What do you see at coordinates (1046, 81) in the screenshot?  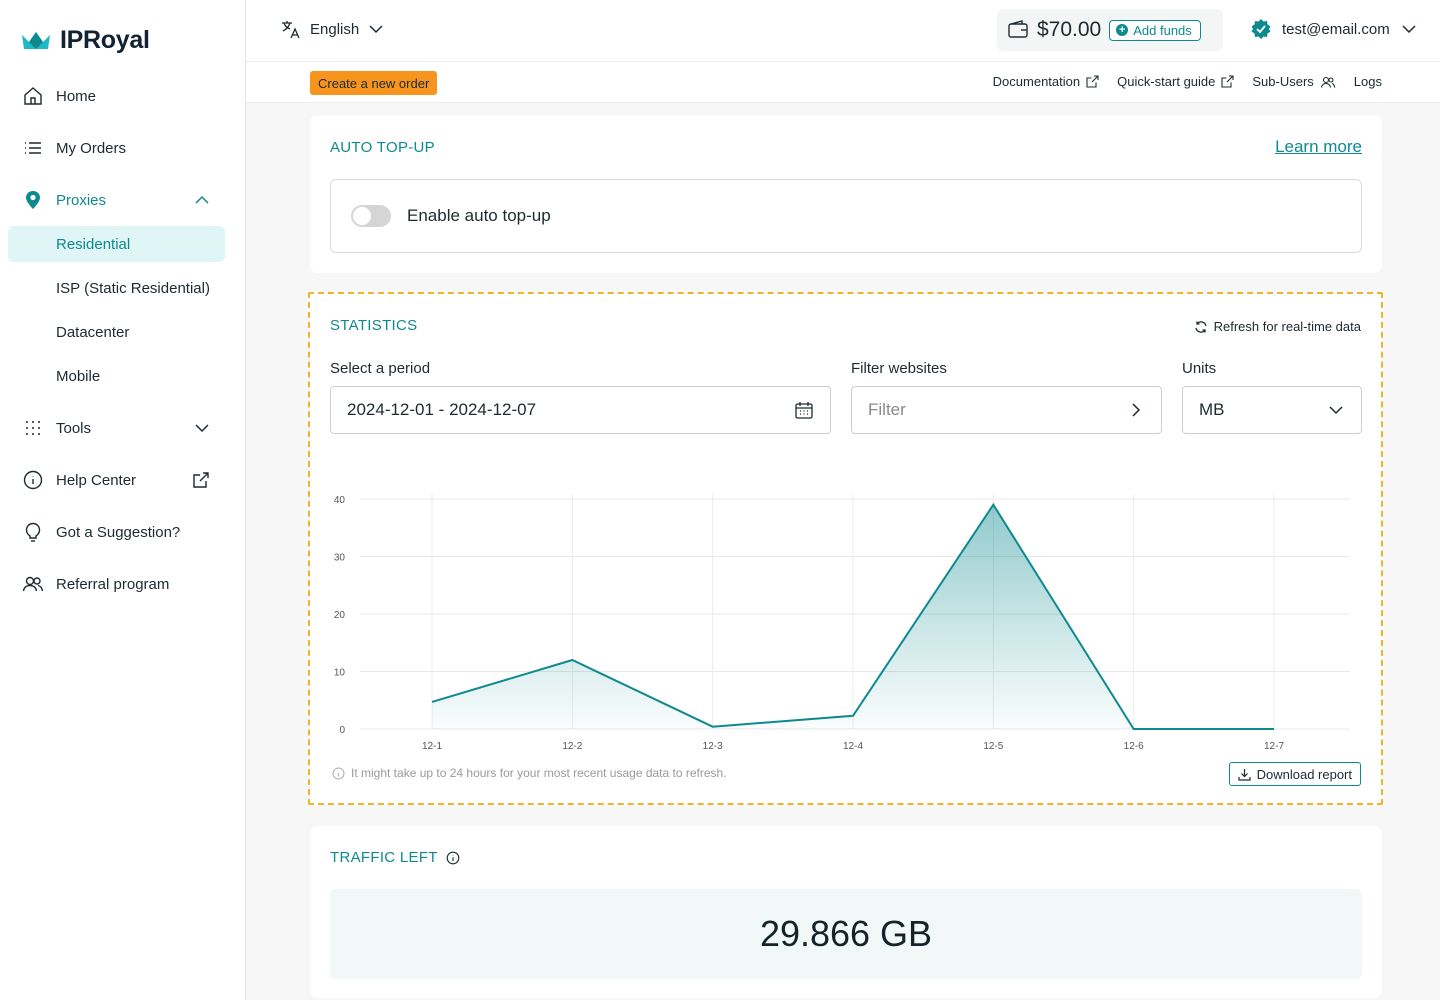 I see `documentation-link: Documentation` at bounding box center [1046, 81].